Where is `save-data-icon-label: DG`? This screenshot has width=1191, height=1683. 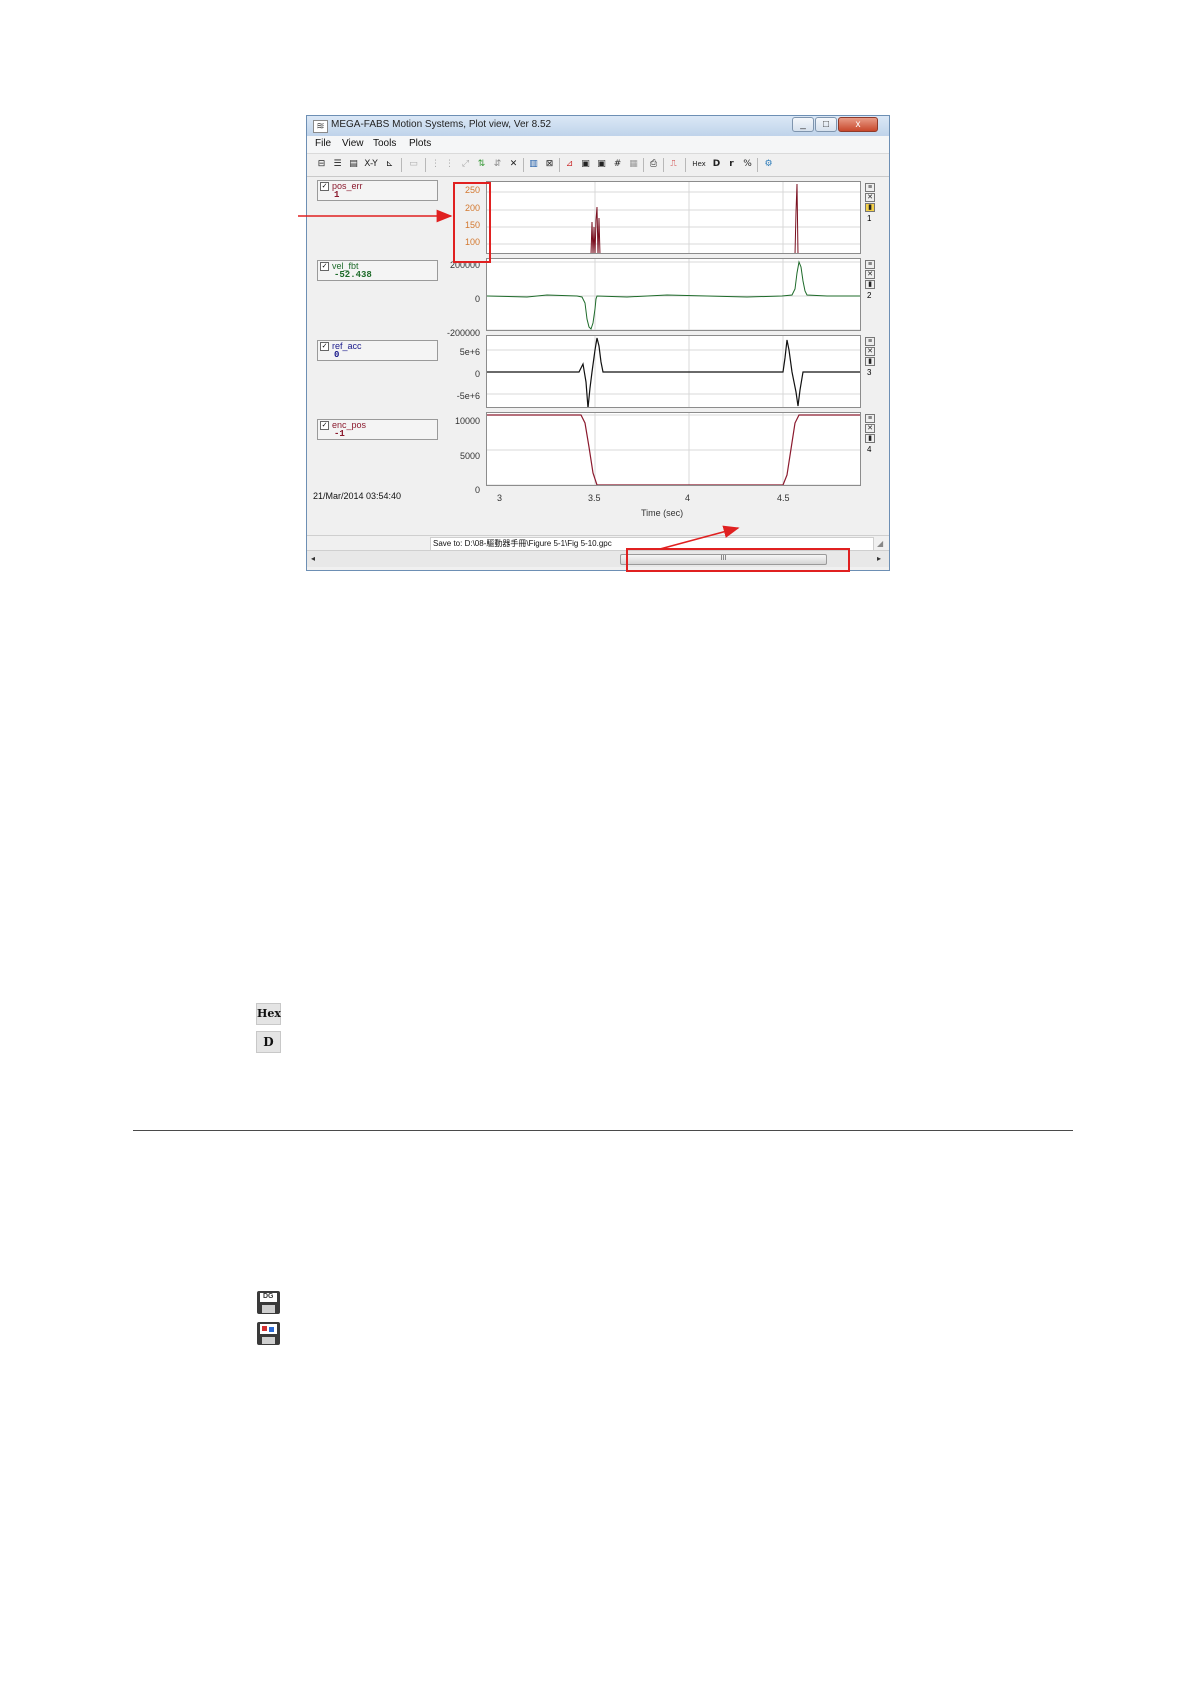
save-data-icon-label: DG is located at coordinates (268, 1296).